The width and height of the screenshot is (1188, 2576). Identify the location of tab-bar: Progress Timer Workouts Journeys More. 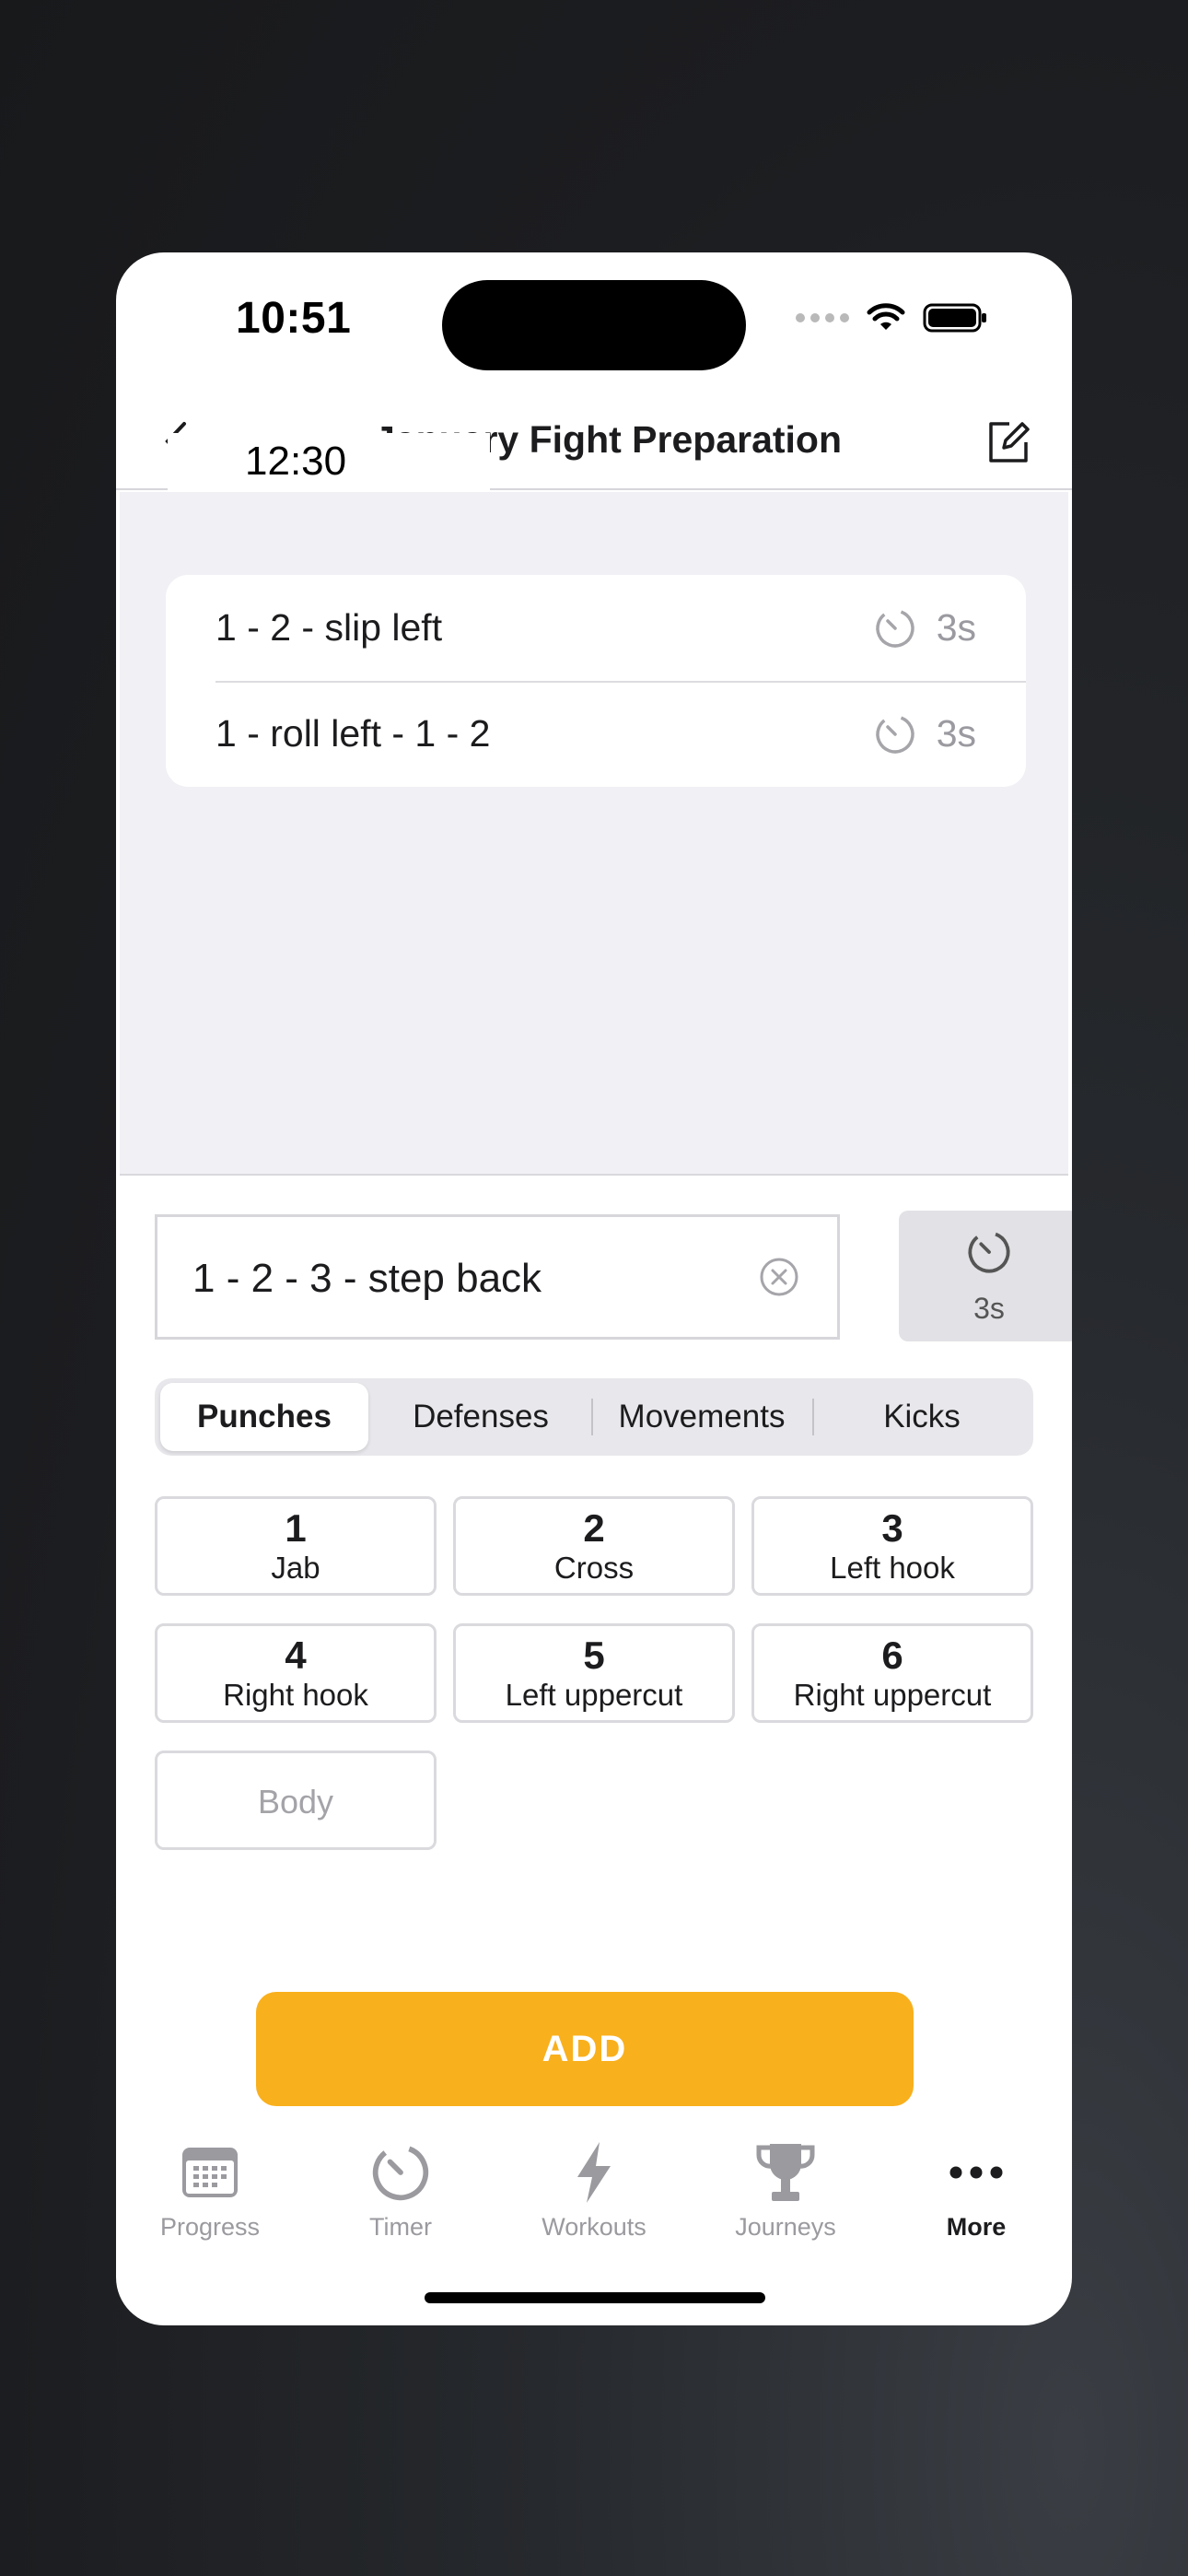
(594, 2200).